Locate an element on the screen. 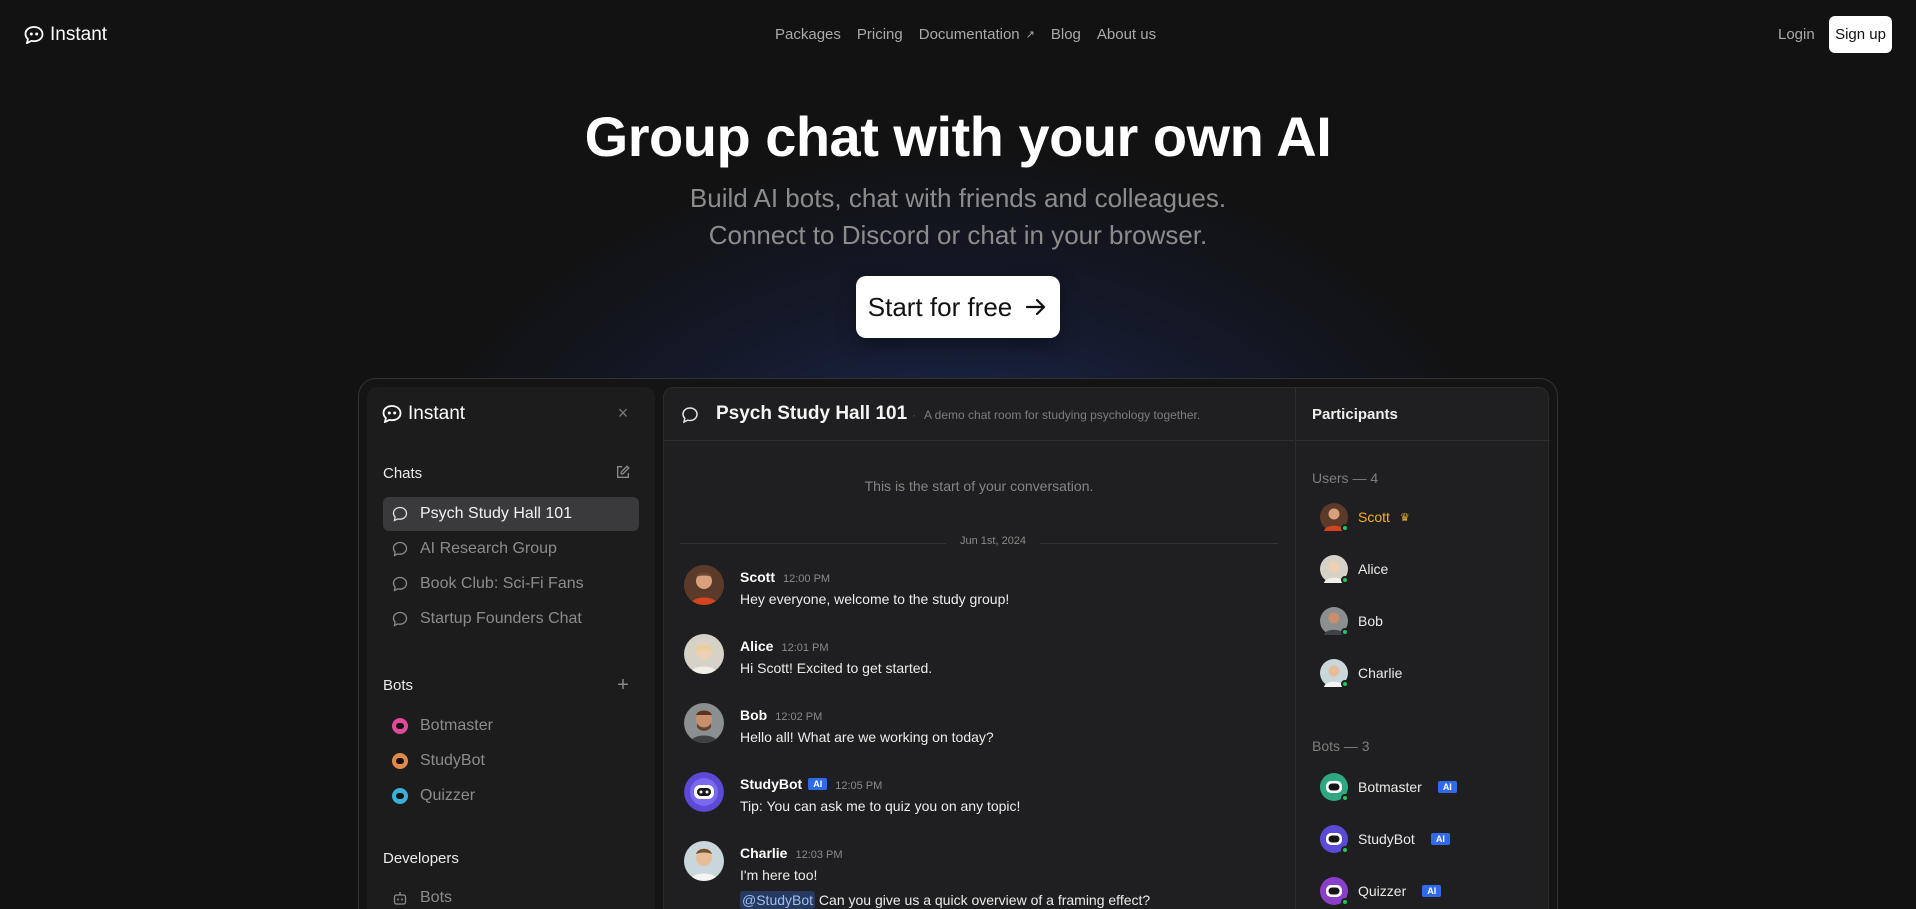  sidebar-brand-name: Instant is located at coordinates (437, 413).